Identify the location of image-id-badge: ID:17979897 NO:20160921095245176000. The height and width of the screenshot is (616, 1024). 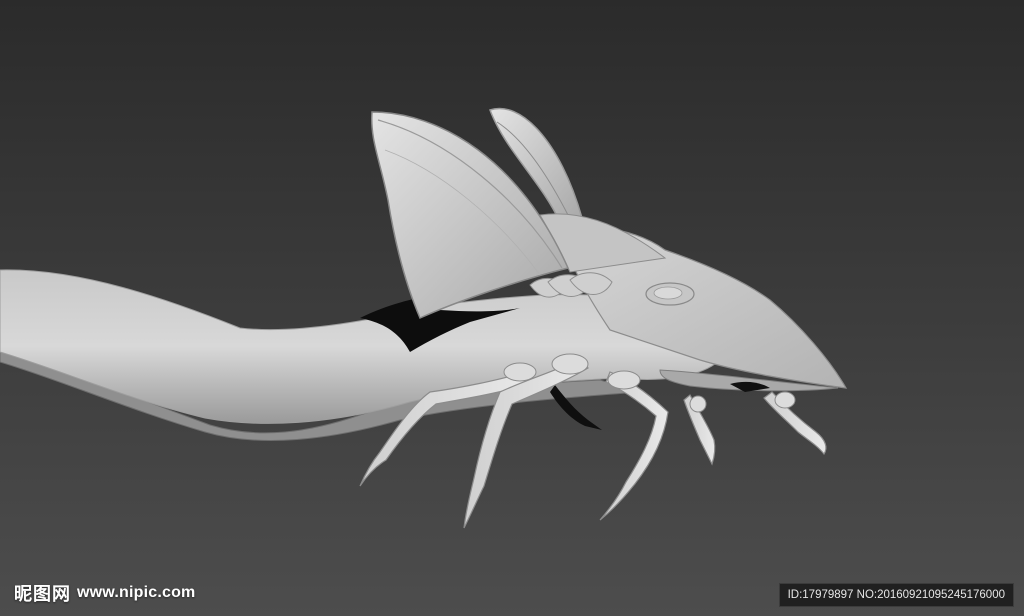
(896, 595).